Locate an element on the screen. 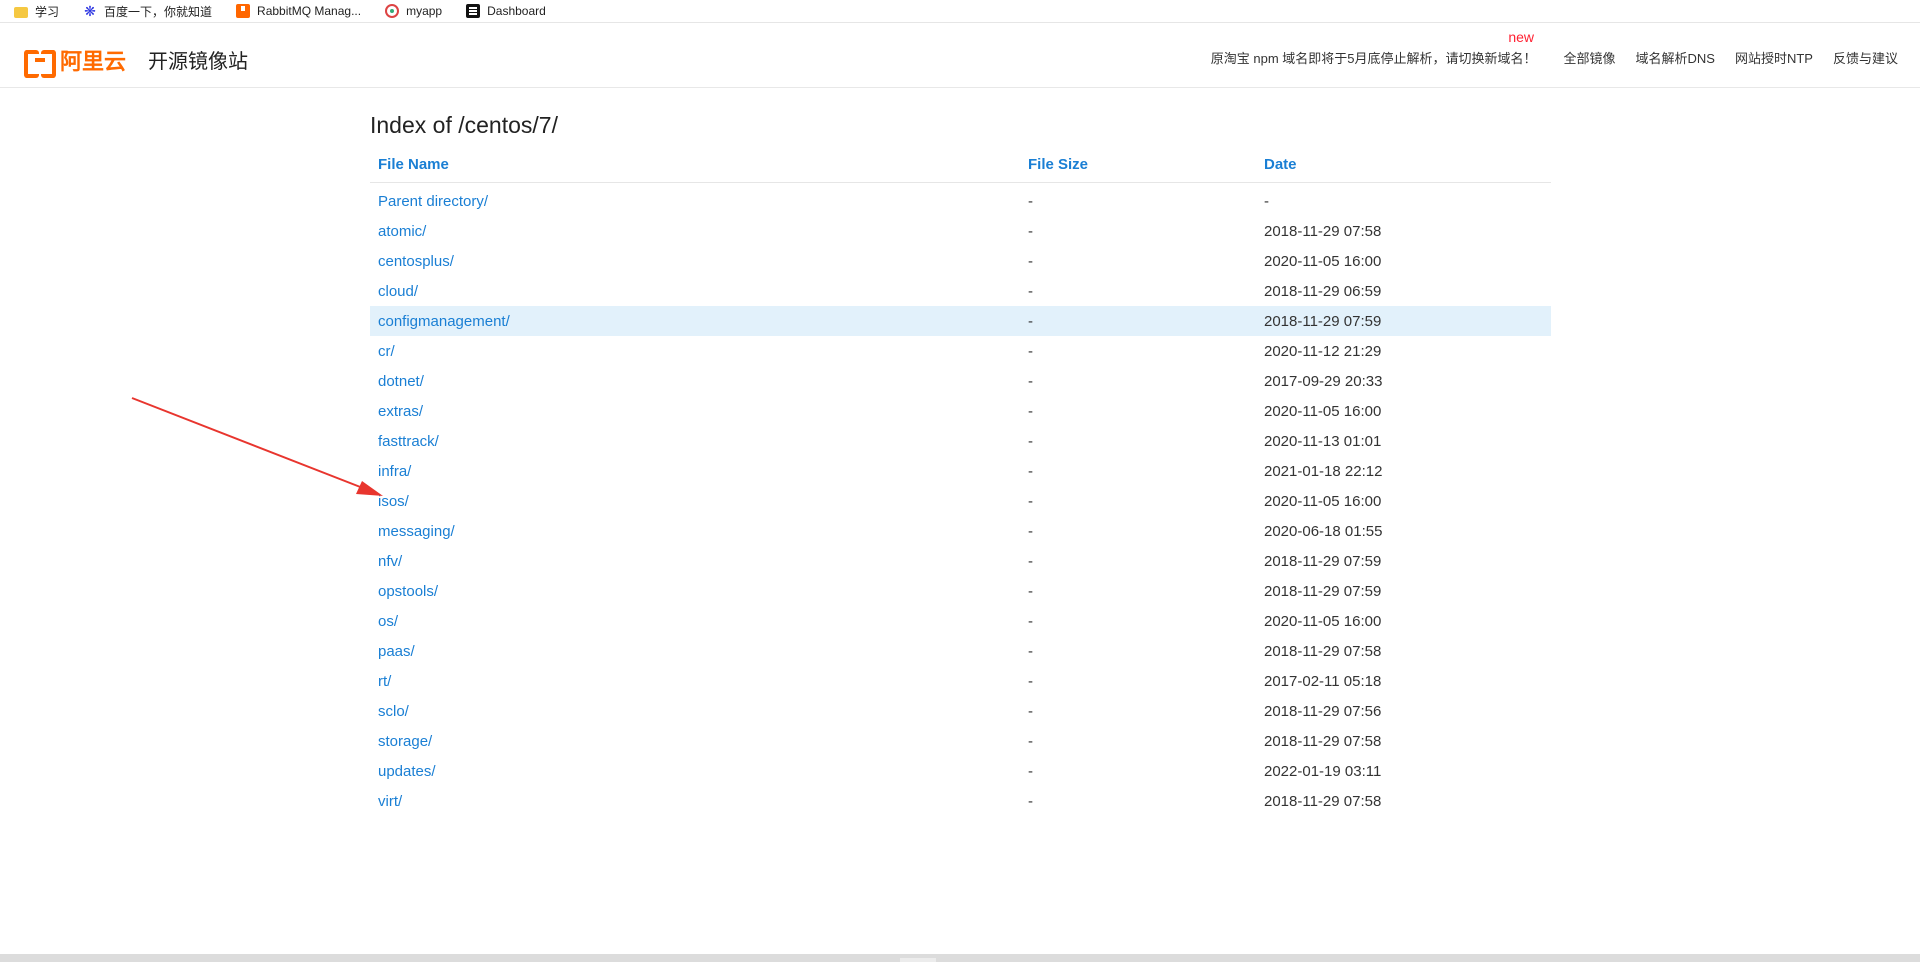 Image resolution: width=1920 pixels, height=962 pixels. file-link: updates/ is located at coordinates (407, 771).